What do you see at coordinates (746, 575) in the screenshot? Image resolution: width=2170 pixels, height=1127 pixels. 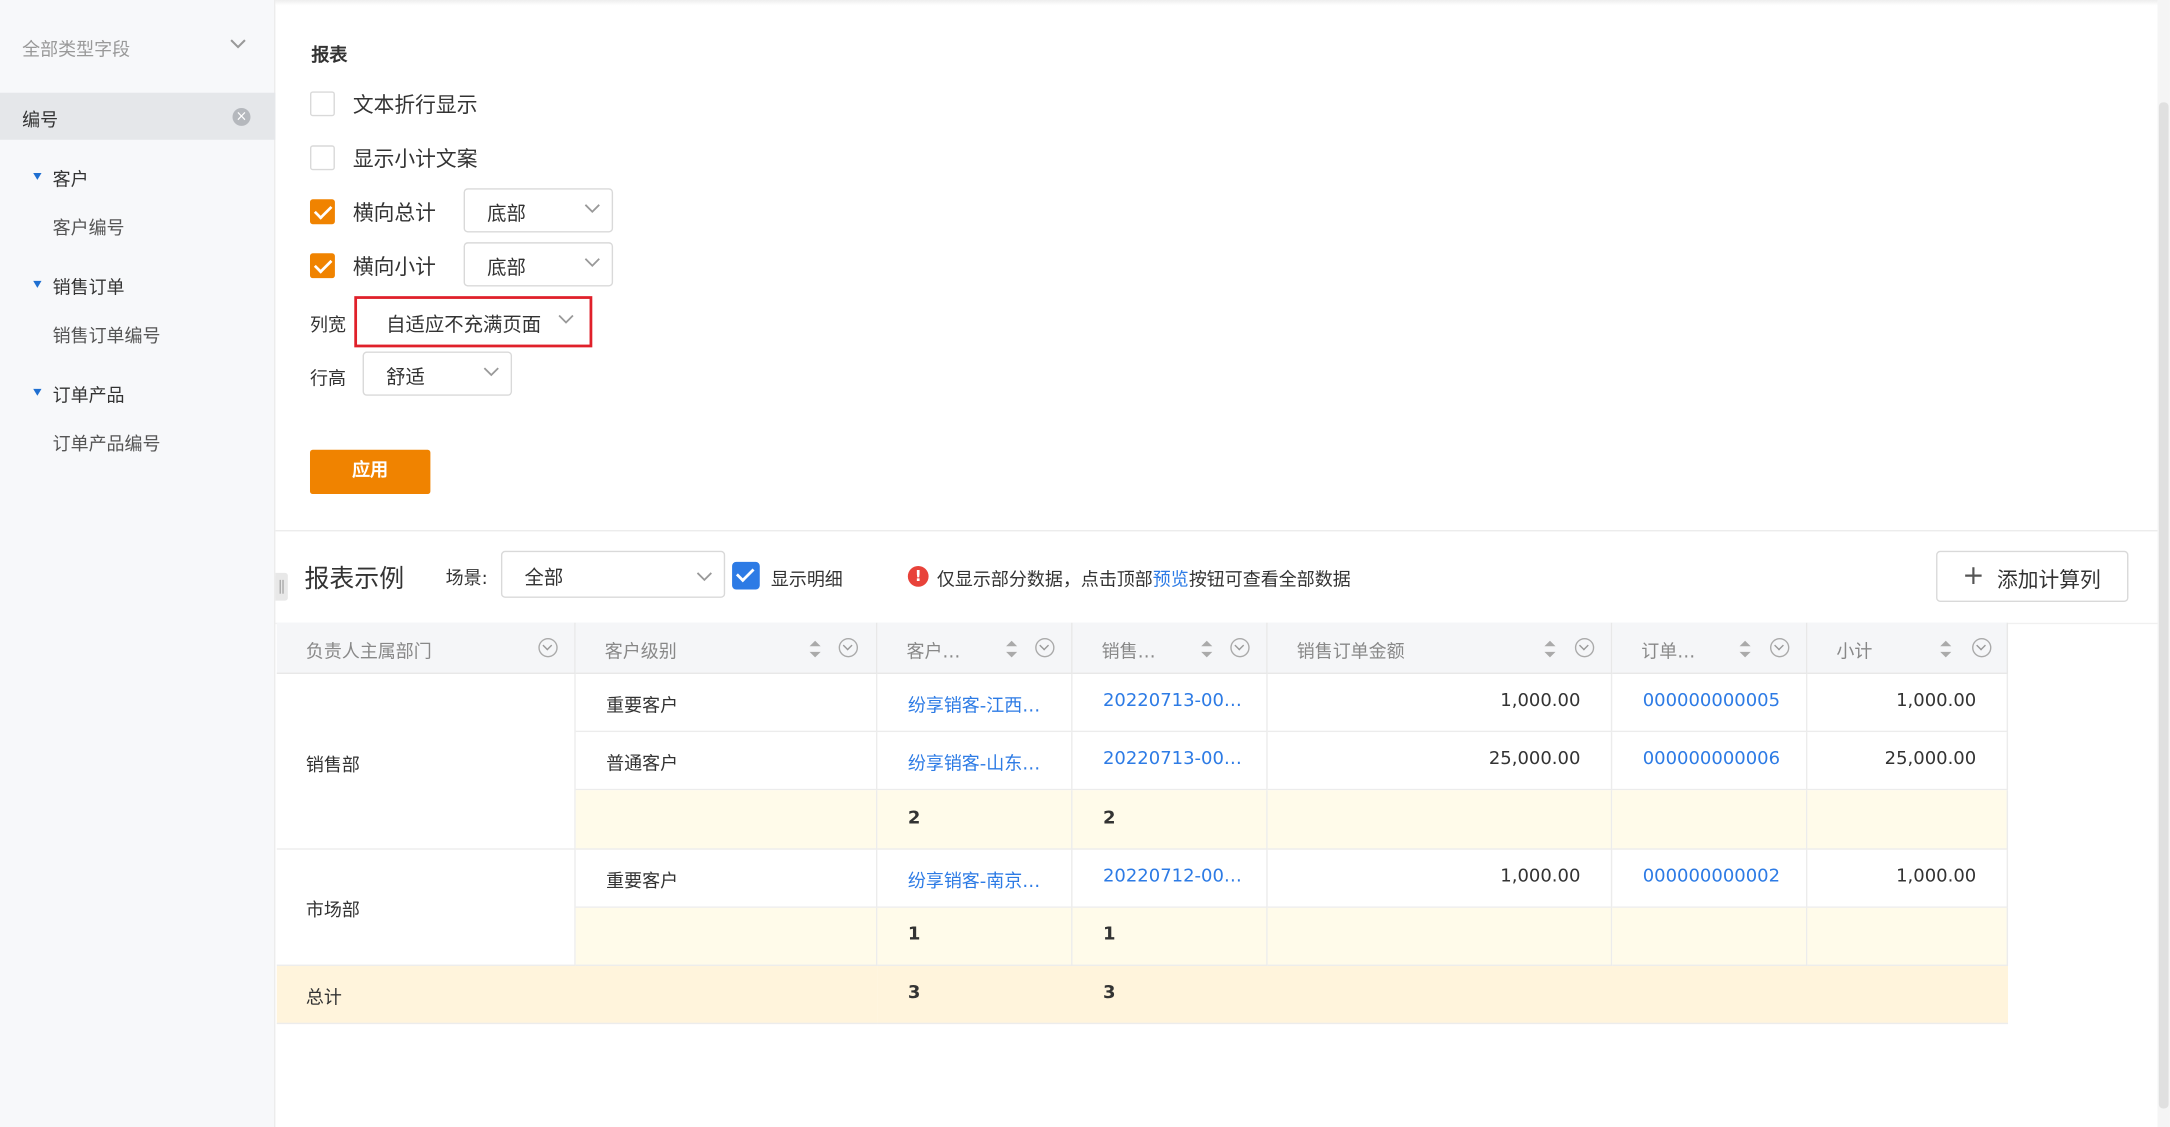 I see `show-detail-checkbox` at bounding box center [746, 575].